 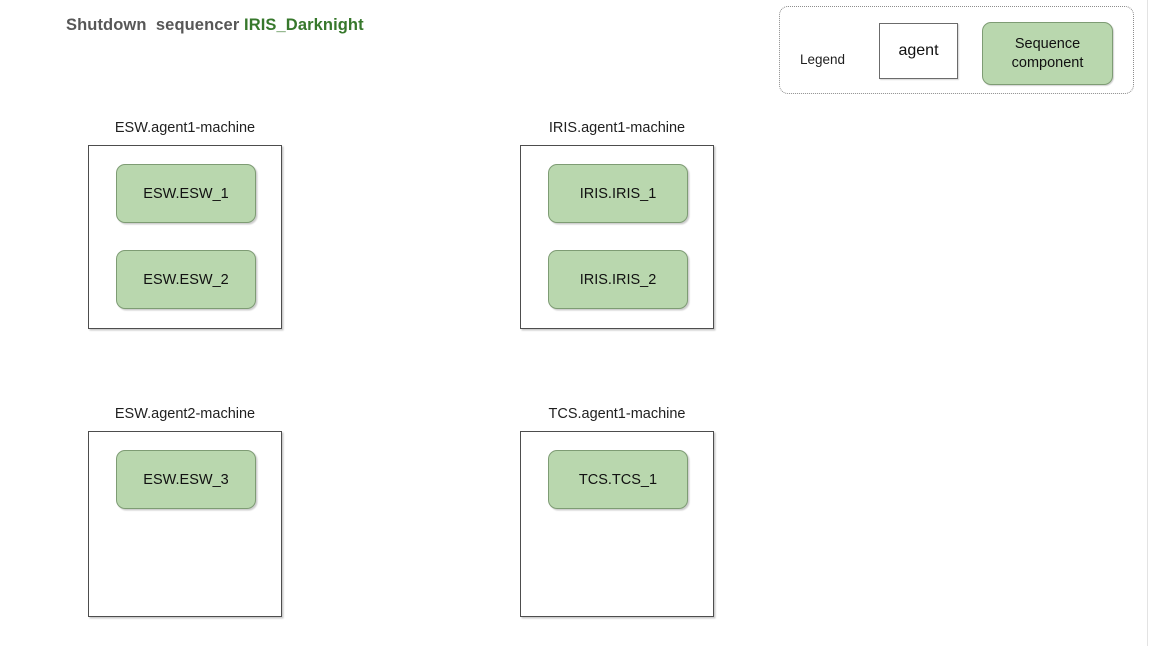 What do you see at coordinates (617, 128) in the screenshot?
I see `machine-label: IRIS.agent1-machine` at bounding box center [617, 128].